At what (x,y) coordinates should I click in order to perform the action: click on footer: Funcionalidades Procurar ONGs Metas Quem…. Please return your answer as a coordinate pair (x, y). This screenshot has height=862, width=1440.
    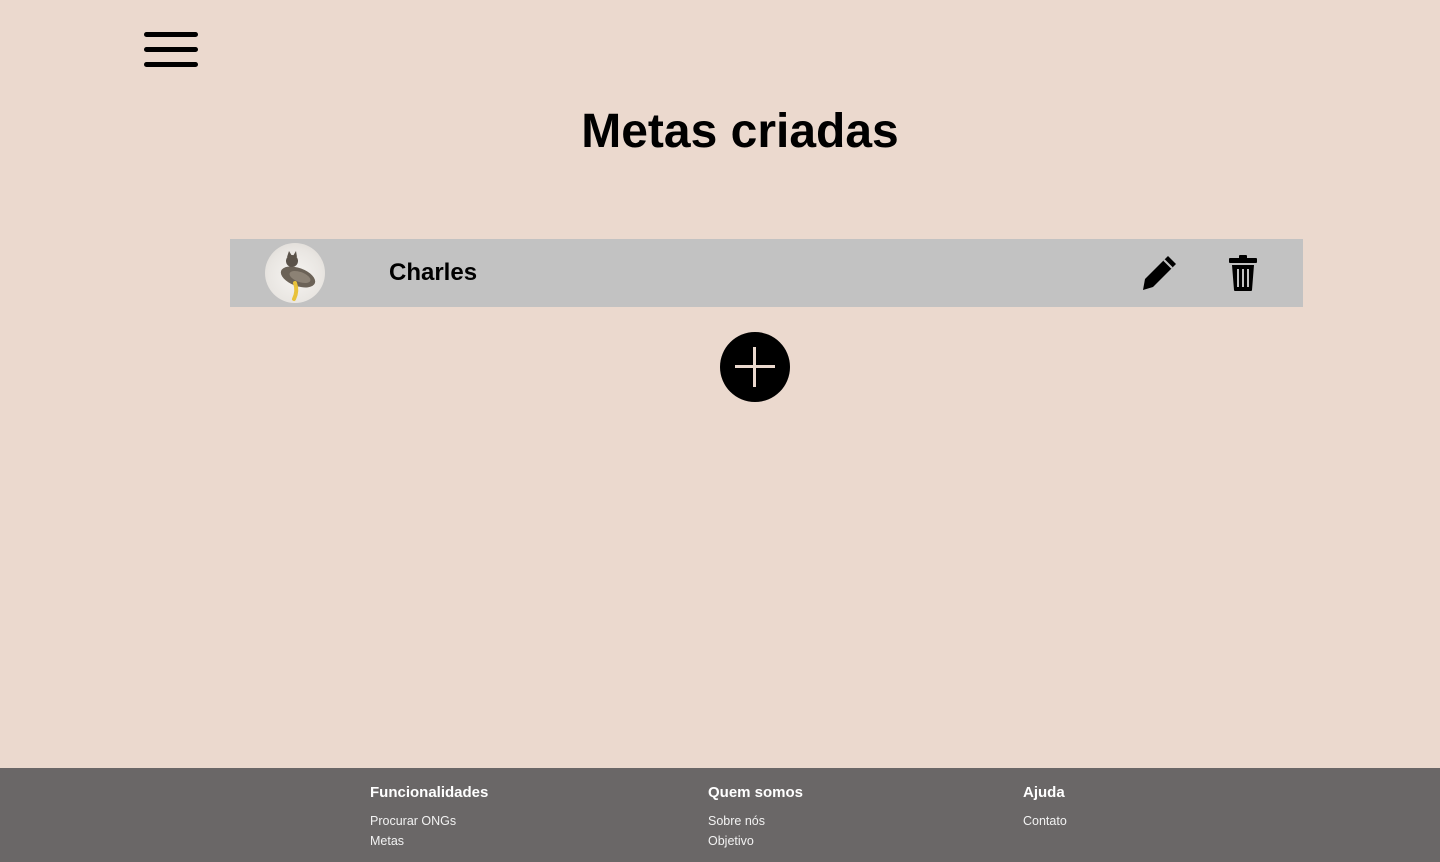
    Looking at the image, I should click on (720, 815).